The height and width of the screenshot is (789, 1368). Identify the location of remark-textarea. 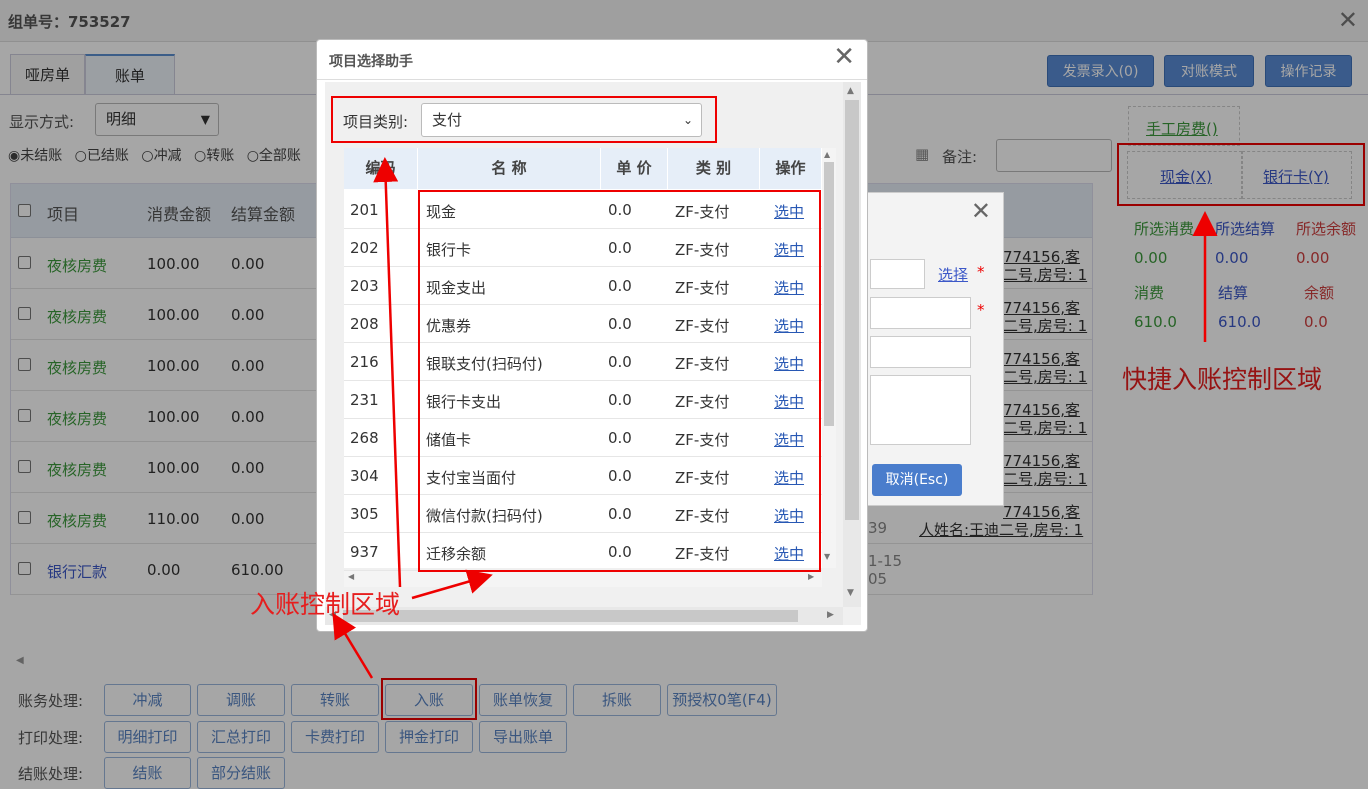
(920, 410).